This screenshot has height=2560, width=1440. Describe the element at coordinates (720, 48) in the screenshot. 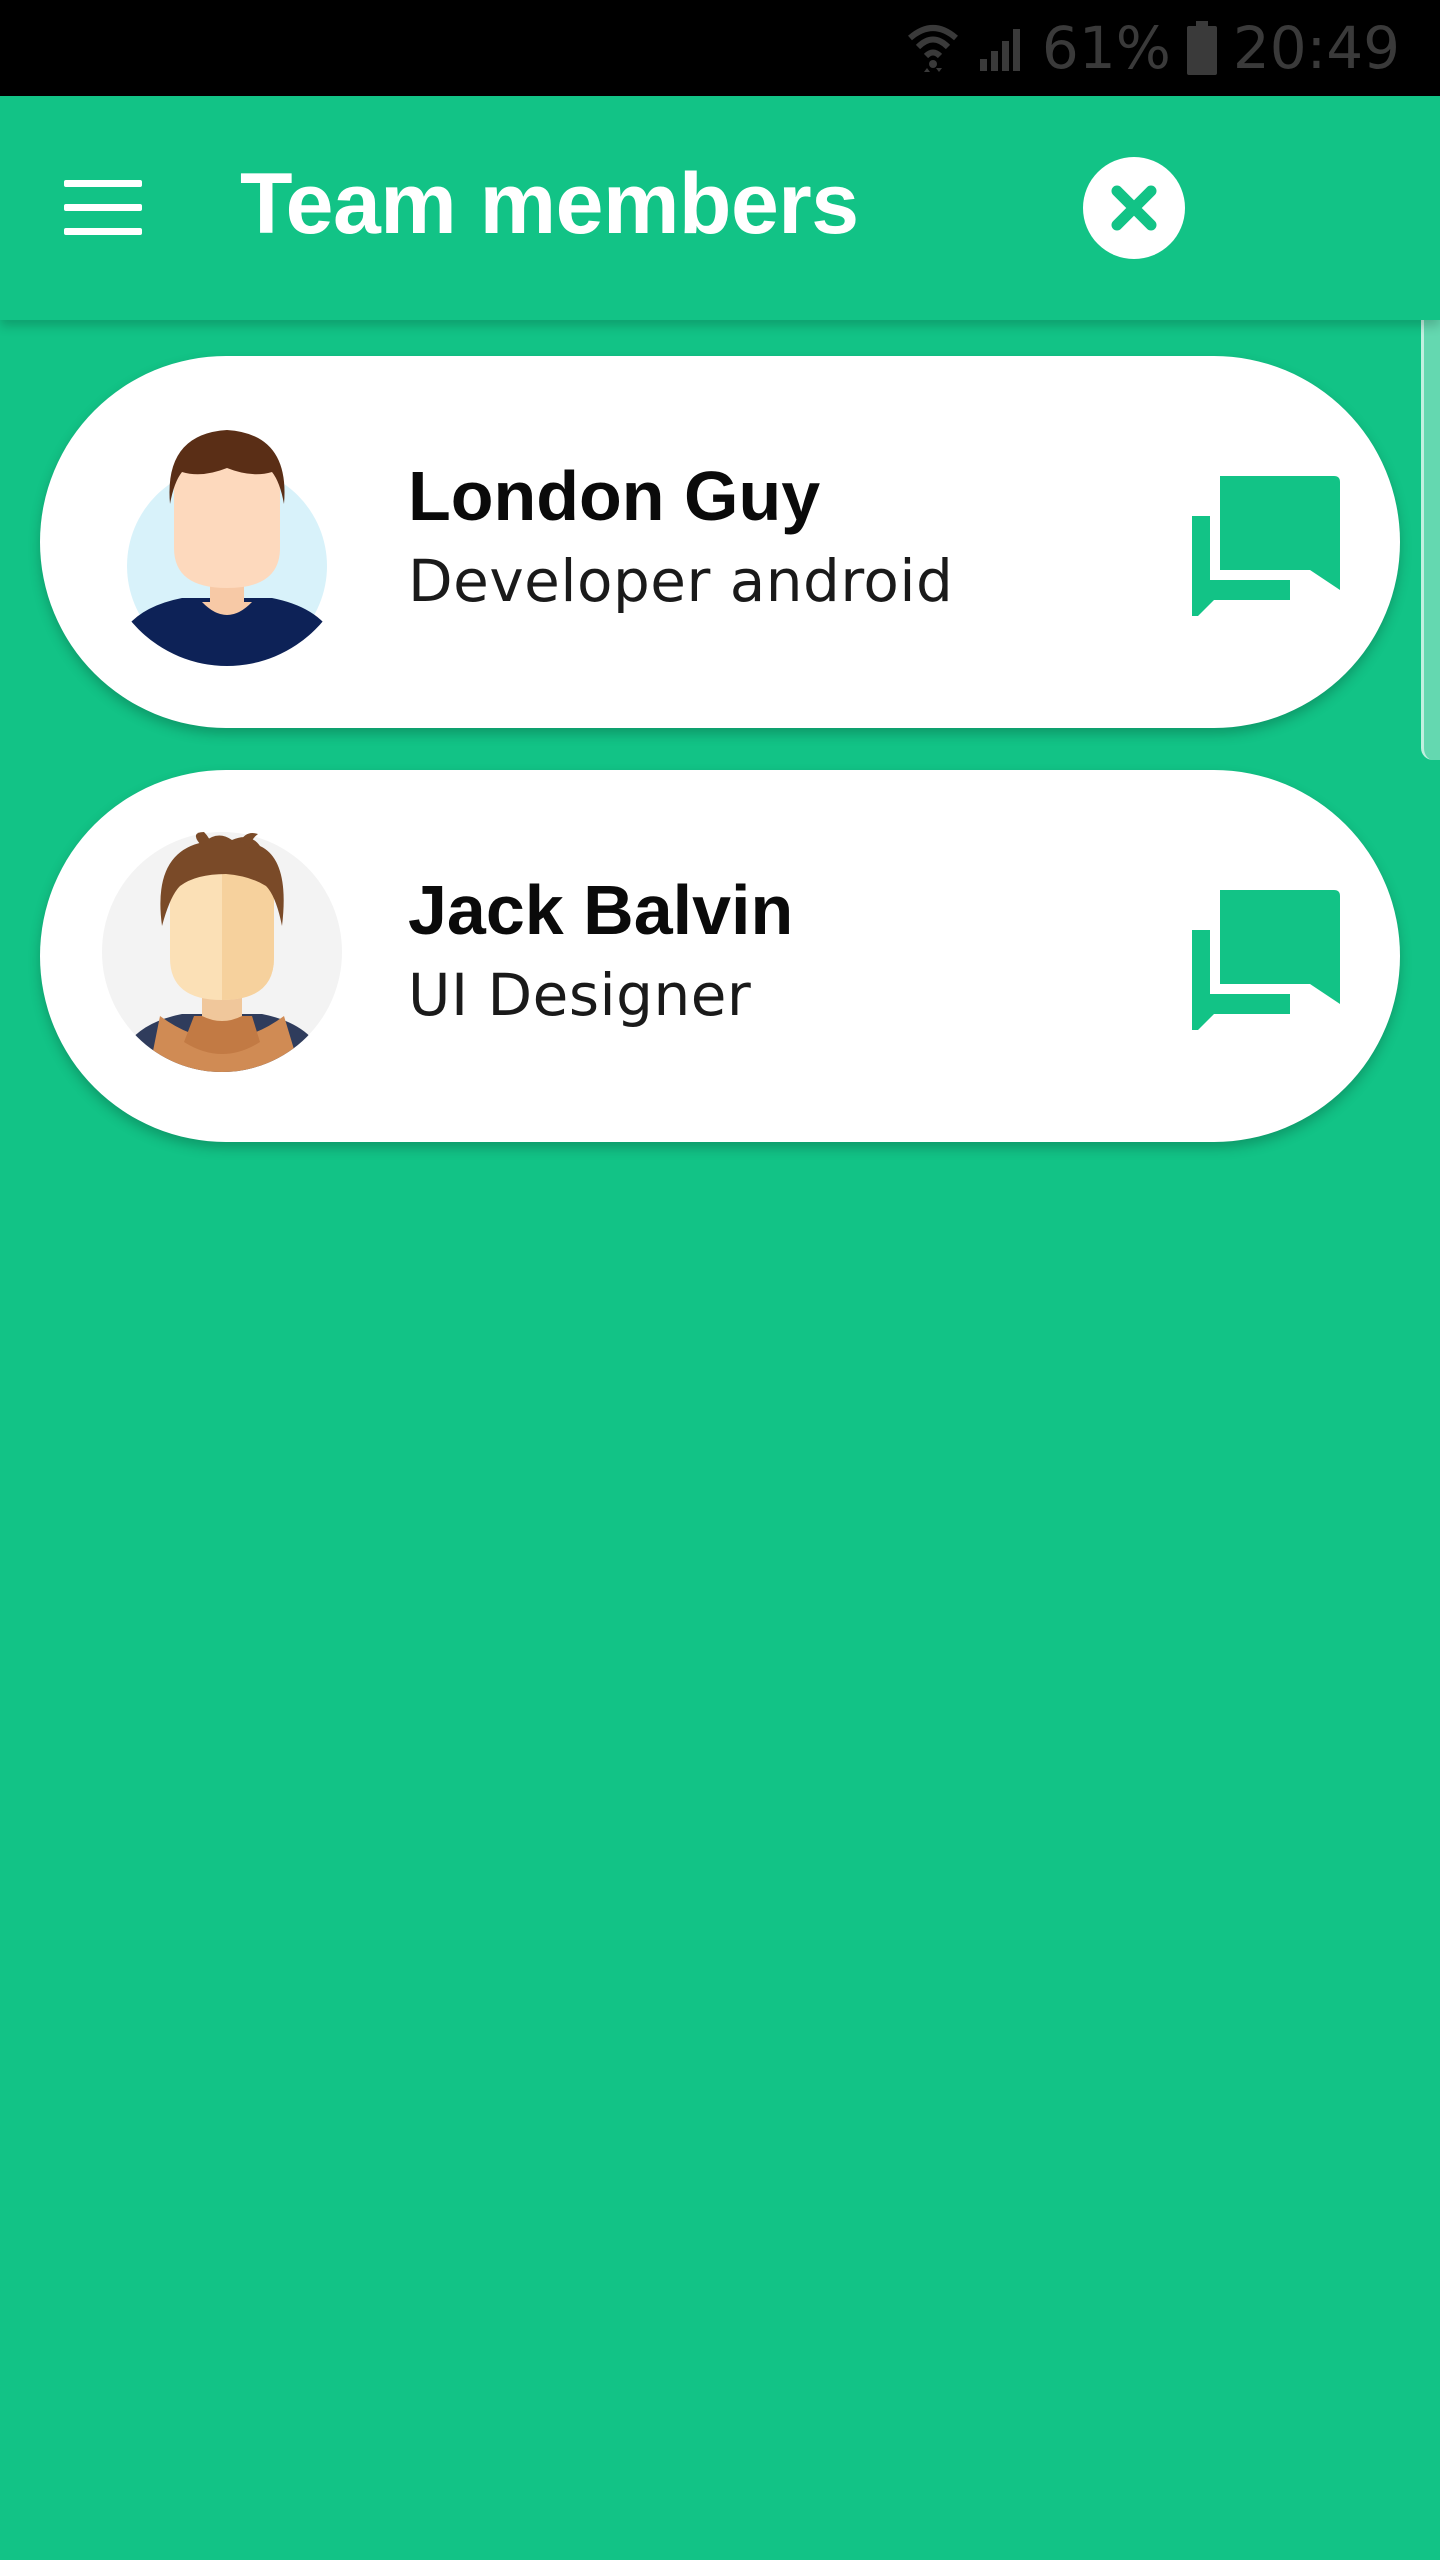

I see `status-bar: 61% 20:49` at that location.